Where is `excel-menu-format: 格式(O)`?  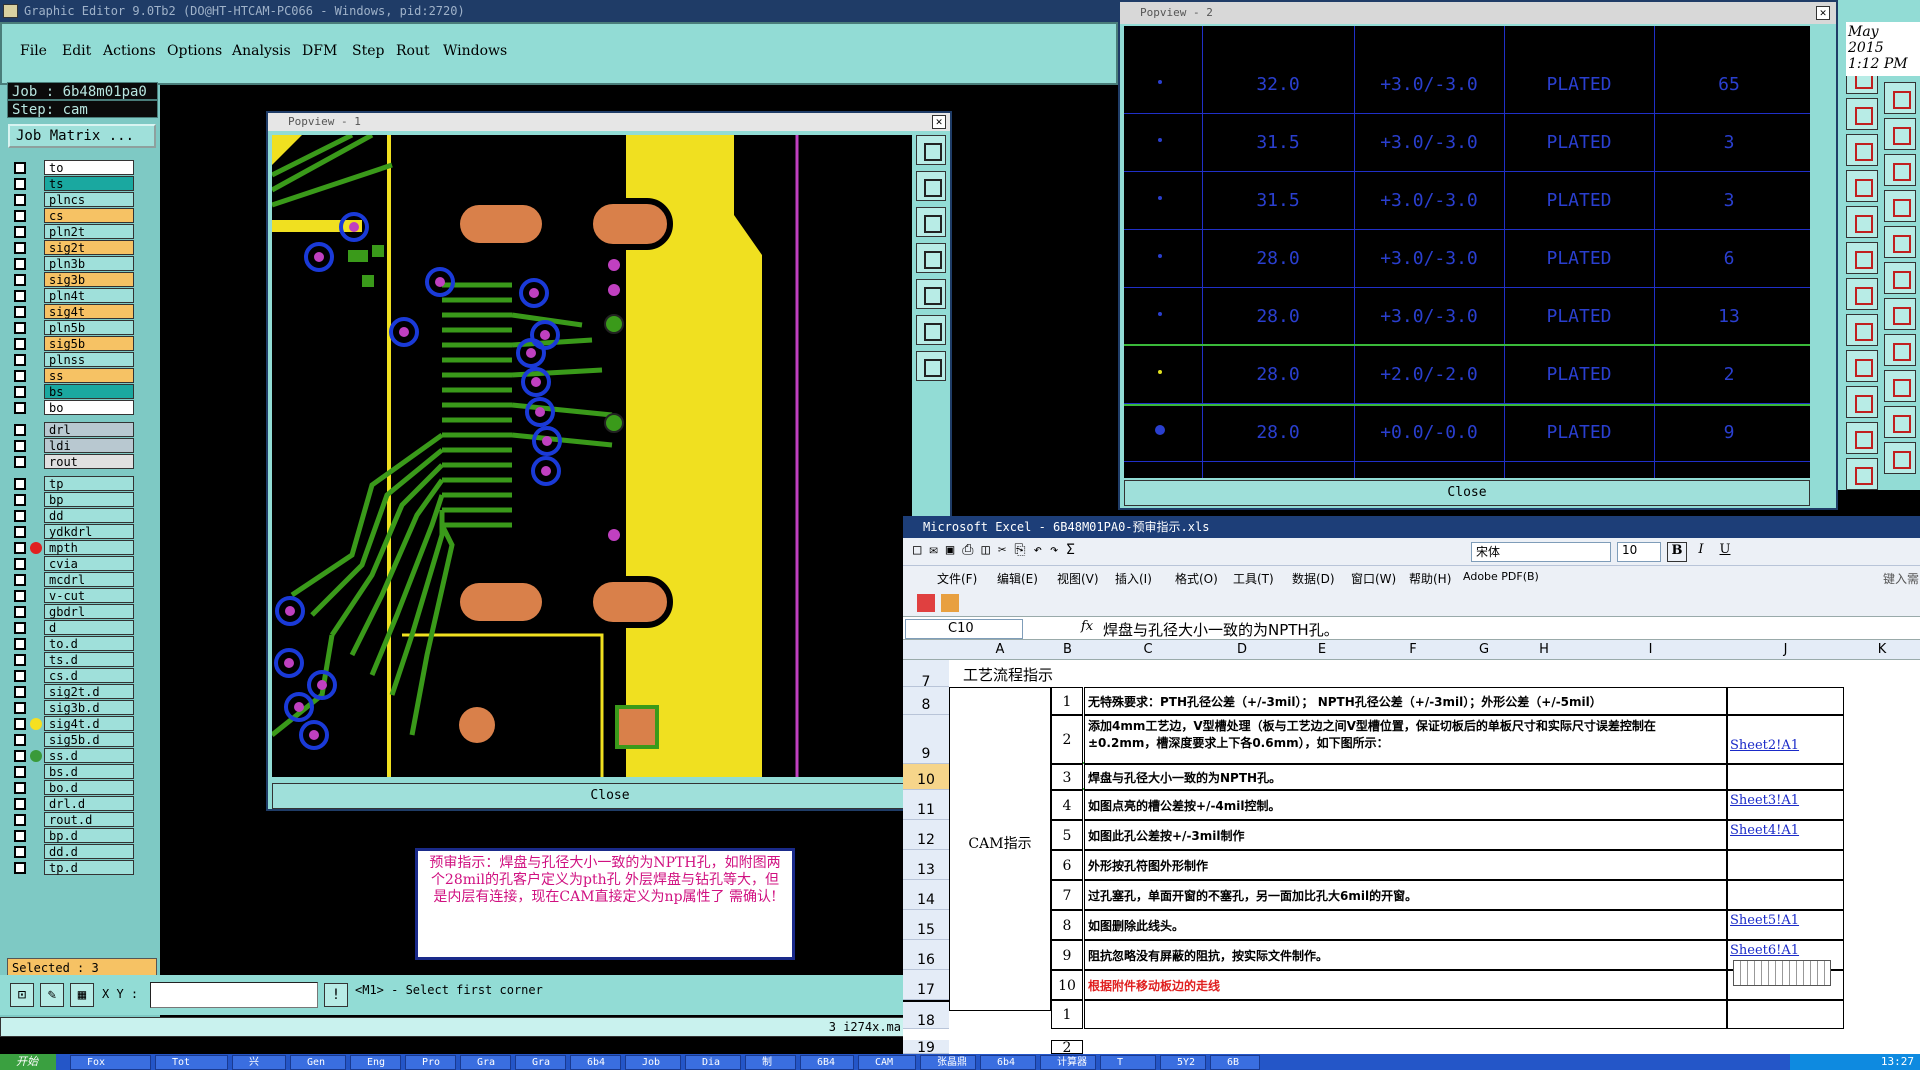 excel-menu-format: 格式(O) is located at coordinates (1196, 578).